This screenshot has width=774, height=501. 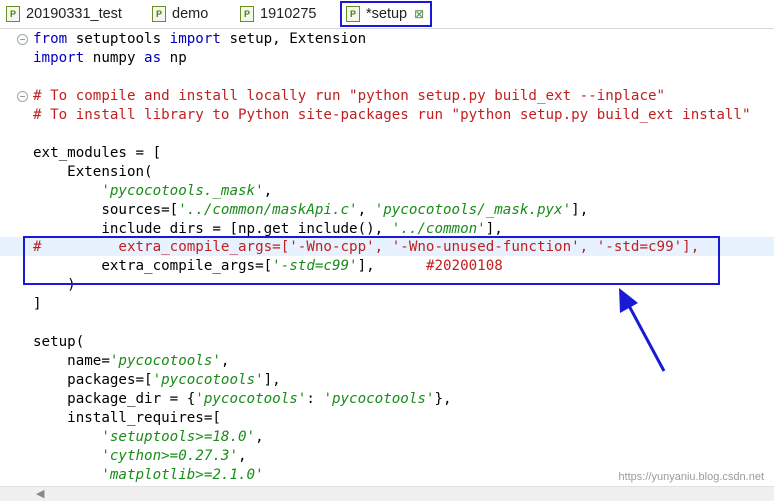 I want to click on annotation-arrow, so click(x=642, y=330).